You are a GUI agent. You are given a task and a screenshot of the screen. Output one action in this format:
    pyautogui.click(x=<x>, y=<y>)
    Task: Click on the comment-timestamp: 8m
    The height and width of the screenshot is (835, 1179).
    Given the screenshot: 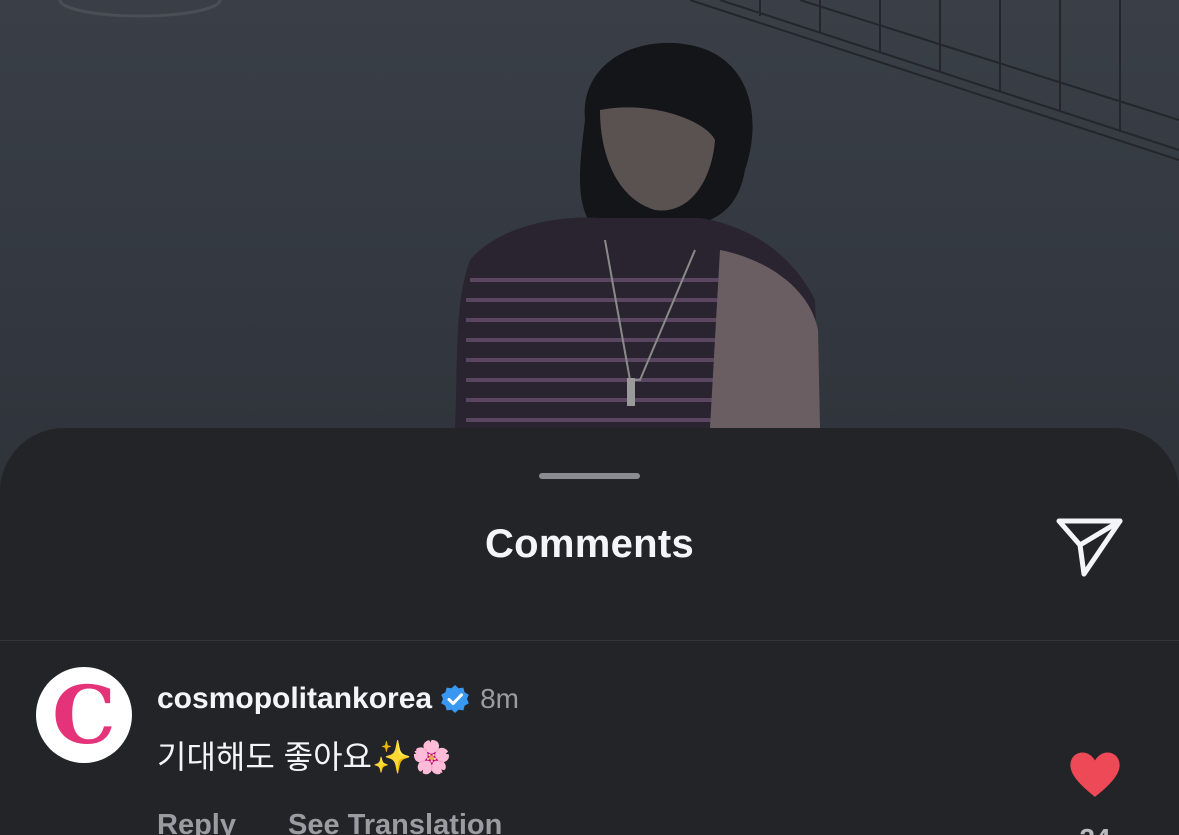 What is the action you would take?
    pyautogui.click(x=499, y=698)
    